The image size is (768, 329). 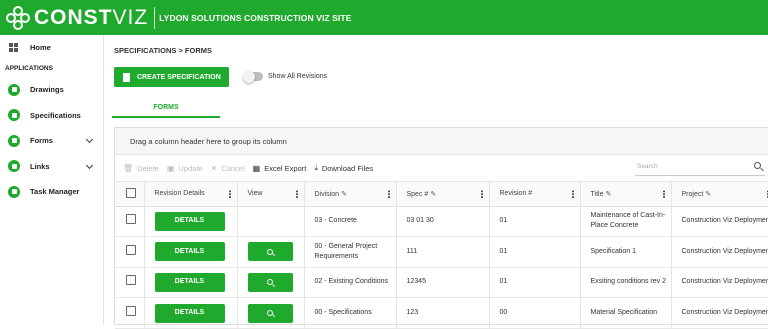 I want to click on column-header-revision: Revision #, so click(x=534, y=194).